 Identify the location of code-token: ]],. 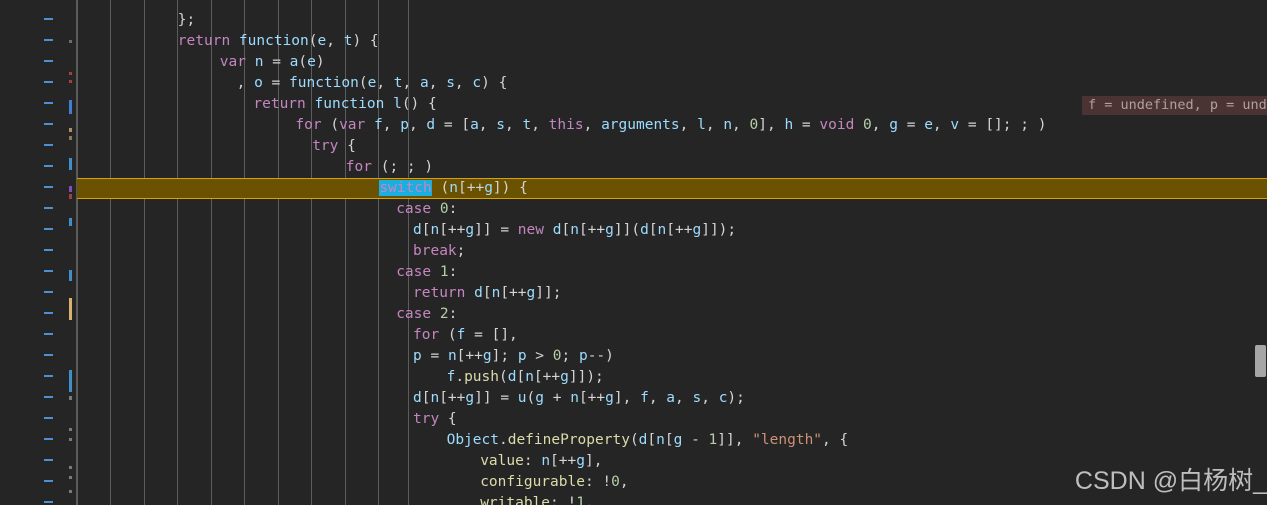
(735, 440).